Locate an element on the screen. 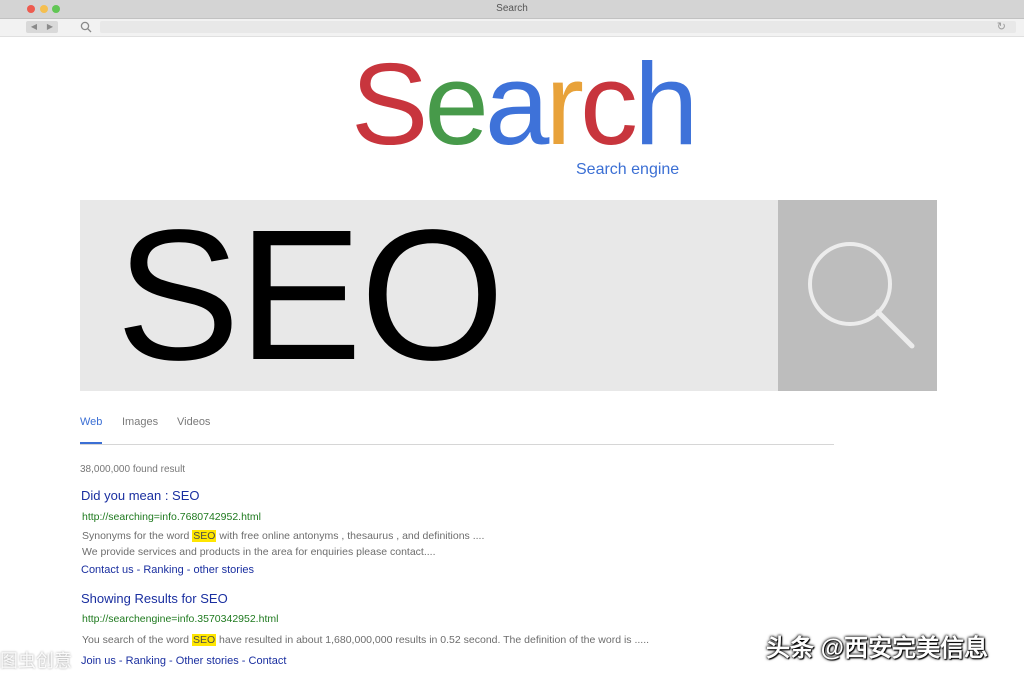 The image size is (1024, 675). window-title: Search is located at coordinates (512, 8).